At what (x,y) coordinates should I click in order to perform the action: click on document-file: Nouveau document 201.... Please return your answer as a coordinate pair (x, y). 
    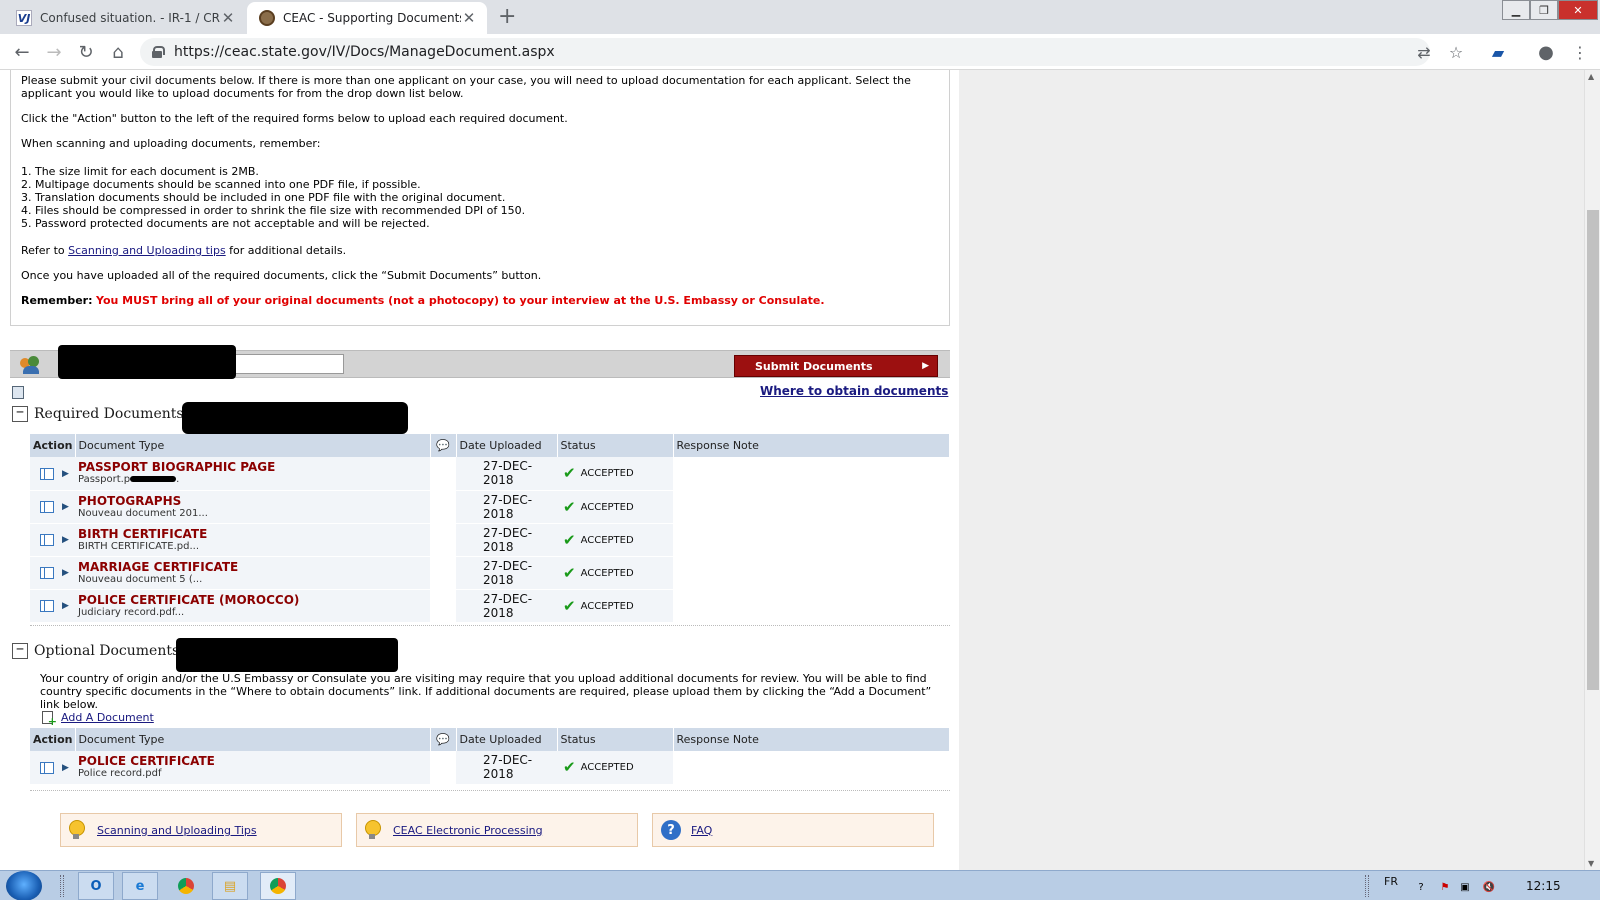
    Looking at the image, I should click on (143, 513).